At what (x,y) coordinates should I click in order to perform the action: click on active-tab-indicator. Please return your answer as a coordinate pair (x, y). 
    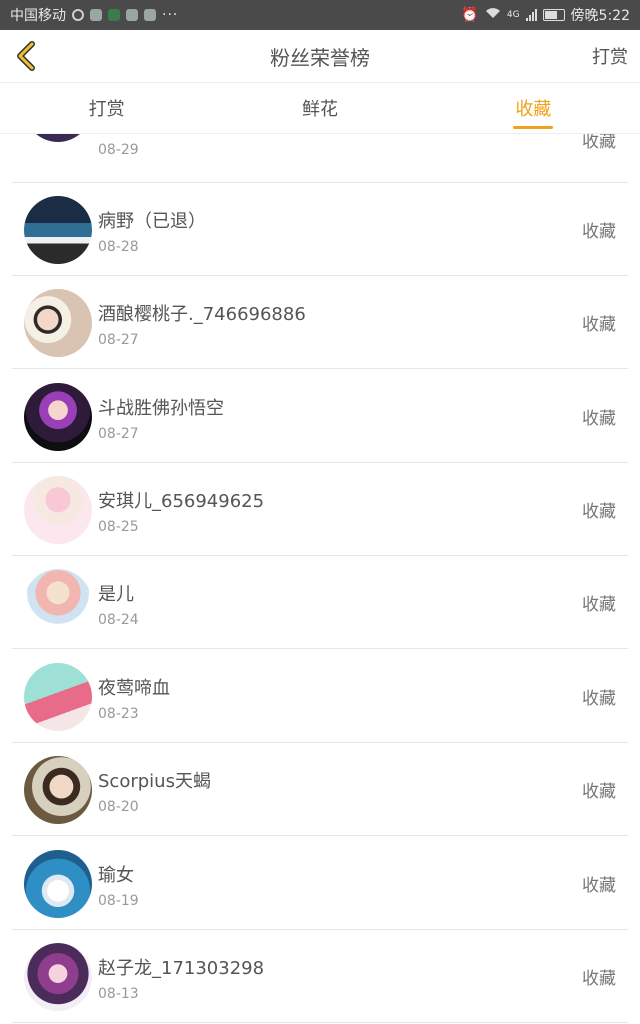
    Looking at the image, I should click on (533, 127).